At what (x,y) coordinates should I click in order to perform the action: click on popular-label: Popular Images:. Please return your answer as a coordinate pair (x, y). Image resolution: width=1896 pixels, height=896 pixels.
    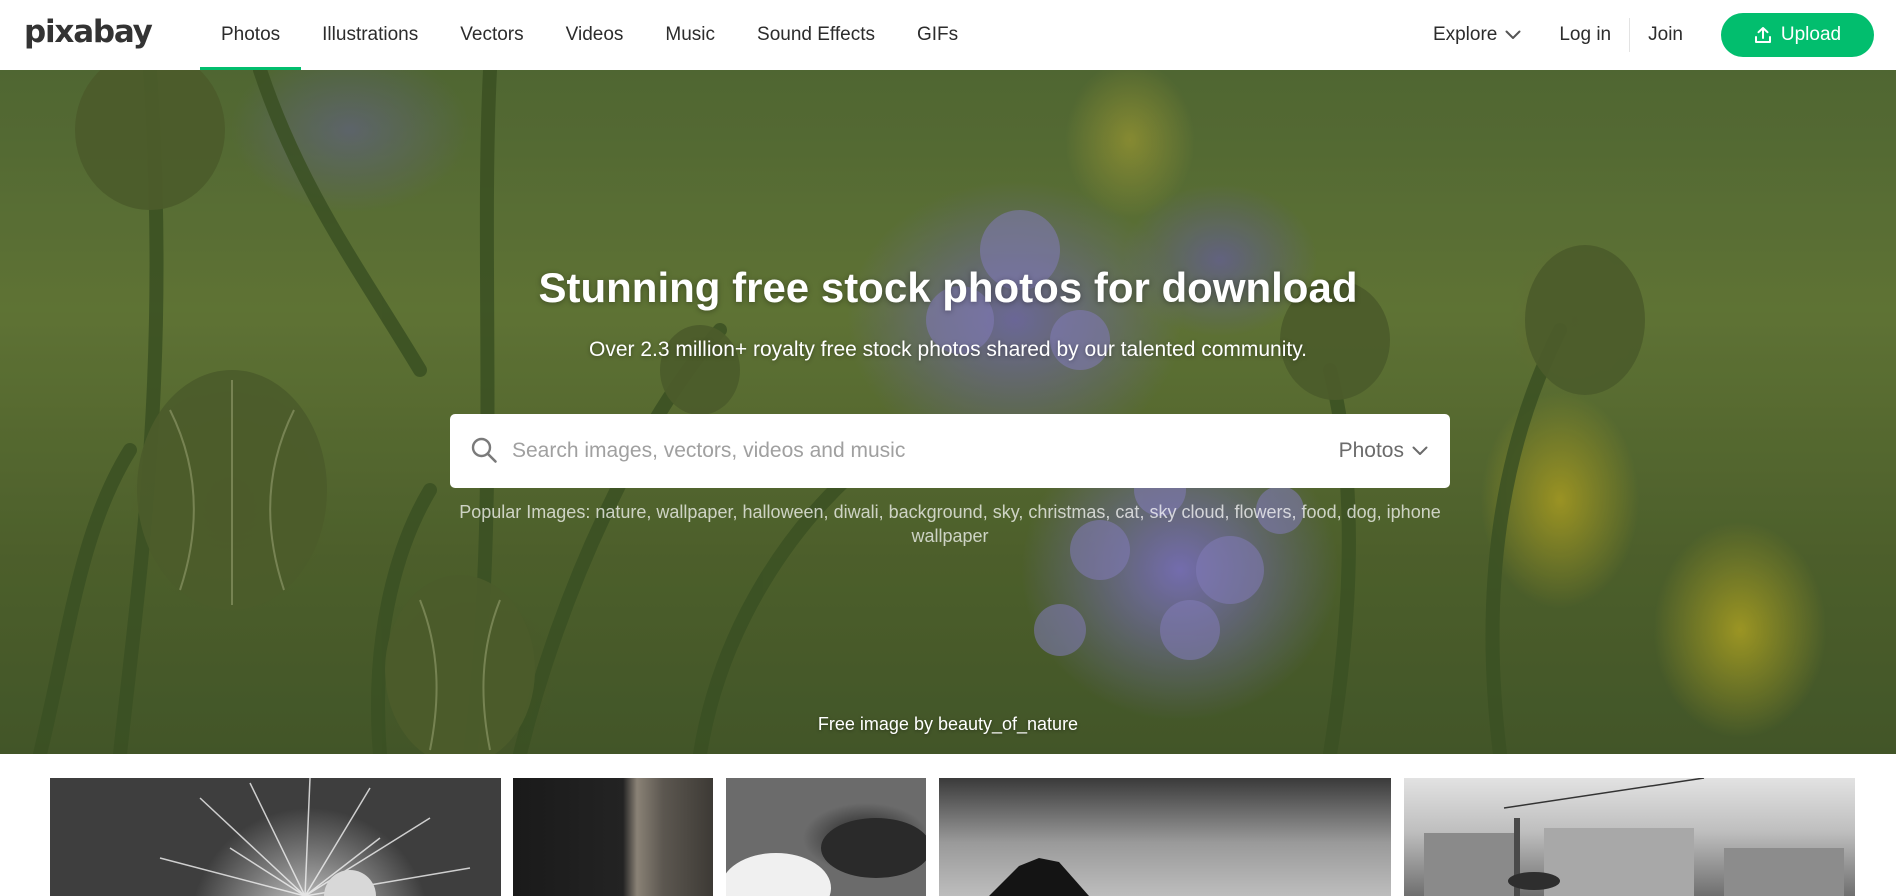
    Looking at the image, I should click on (525, 512).